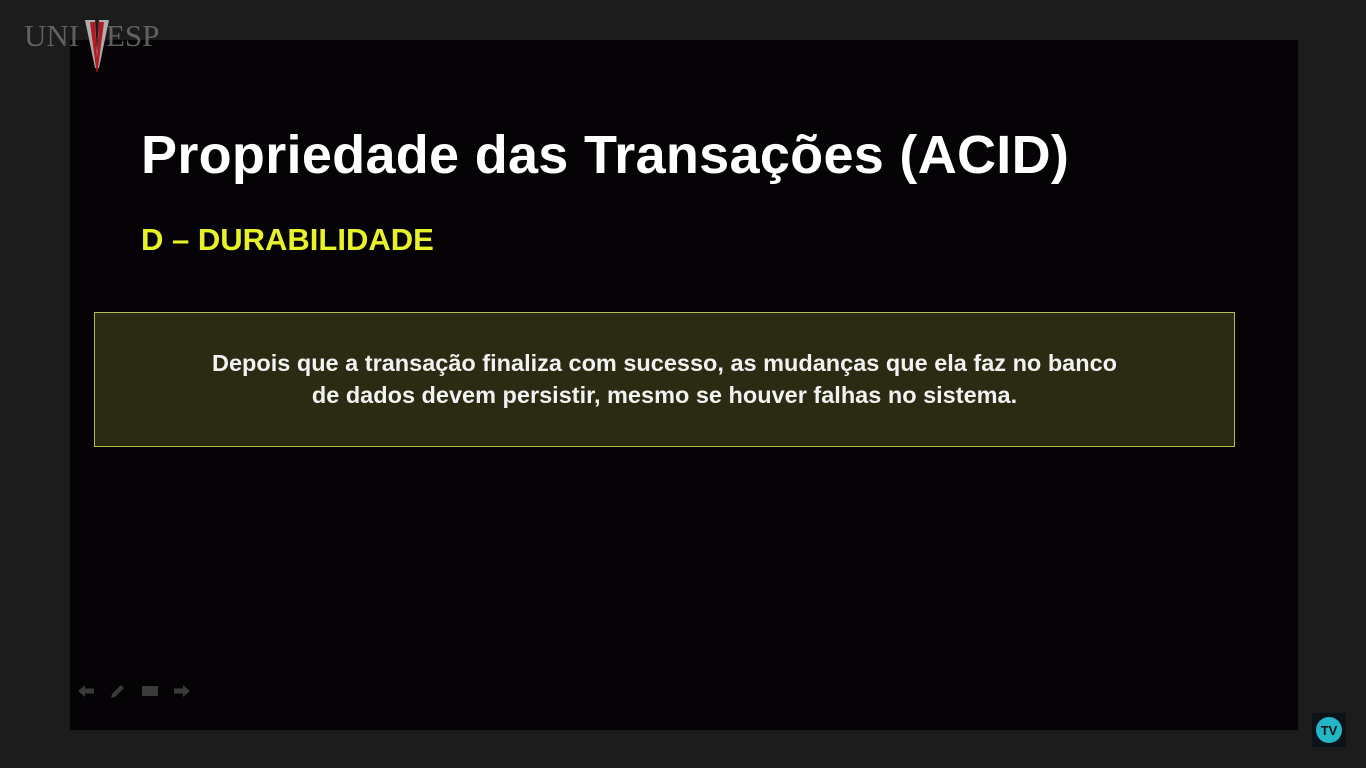 This screenshot has height=768, width=1366. What do you see at coordinates (52, 35) in the screenshot?
I see `logo-text-left: UNI` at bounding box center [52, 35].